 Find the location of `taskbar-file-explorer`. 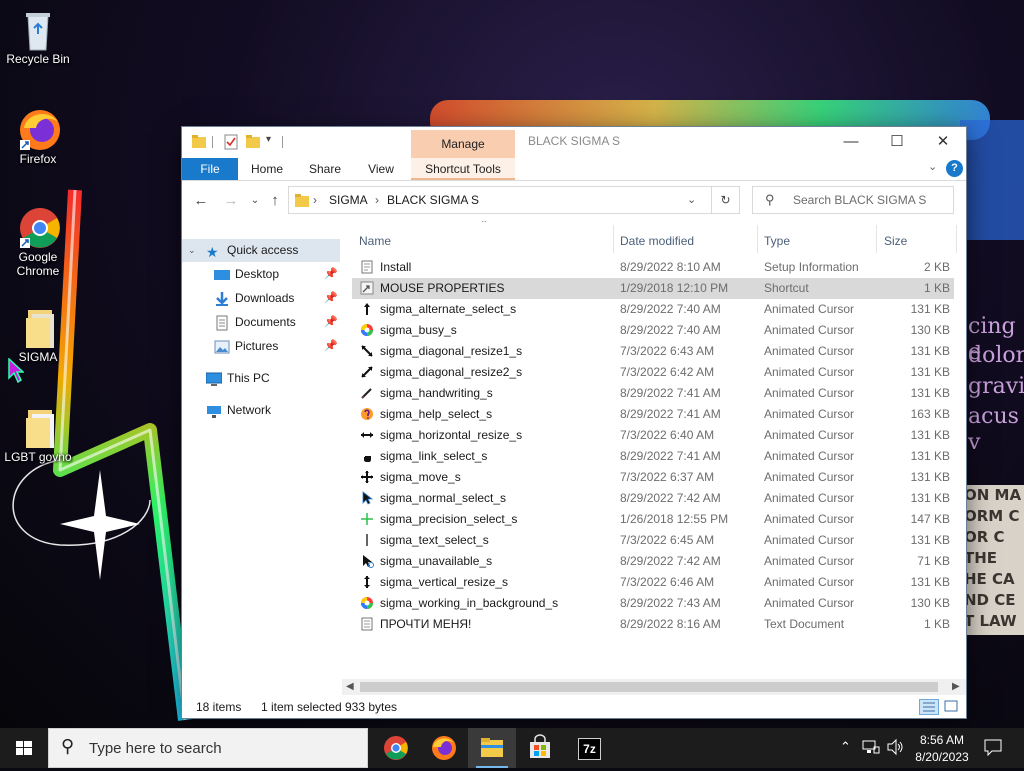

taskbar-file-explorer is located at coordinates (492, 748).